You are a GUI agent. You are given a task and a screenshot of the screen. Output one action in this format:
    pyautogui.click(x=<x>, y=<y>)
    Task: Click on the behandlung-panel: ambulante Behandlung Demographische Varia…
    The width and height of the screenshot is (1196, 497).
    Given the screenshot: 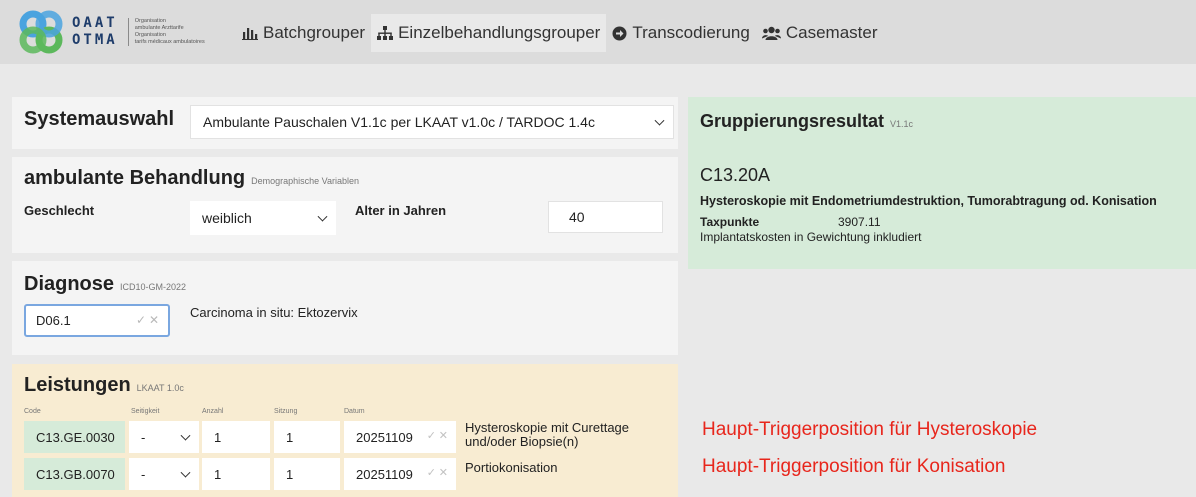 What is the action you would take?
    pyautogui.click(x=345, y=205)
    